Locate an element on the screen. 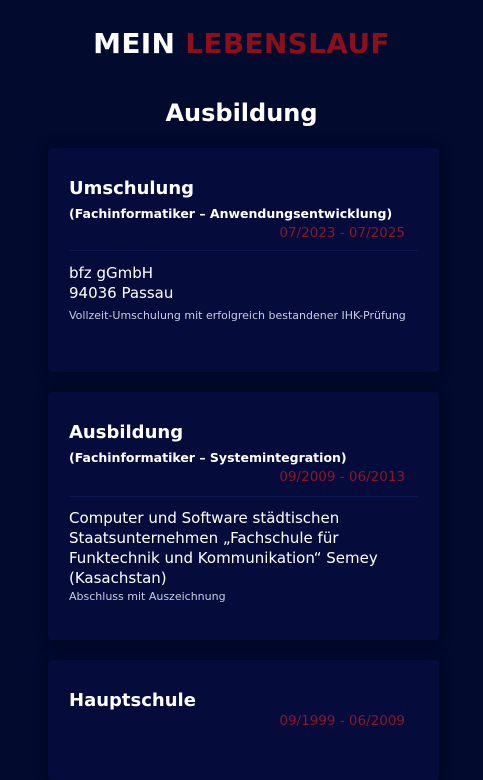 The height and width of the screenshot is (780, 483). card-date: 09/1999 - 06/2009 is located at coordinates (342, 721).